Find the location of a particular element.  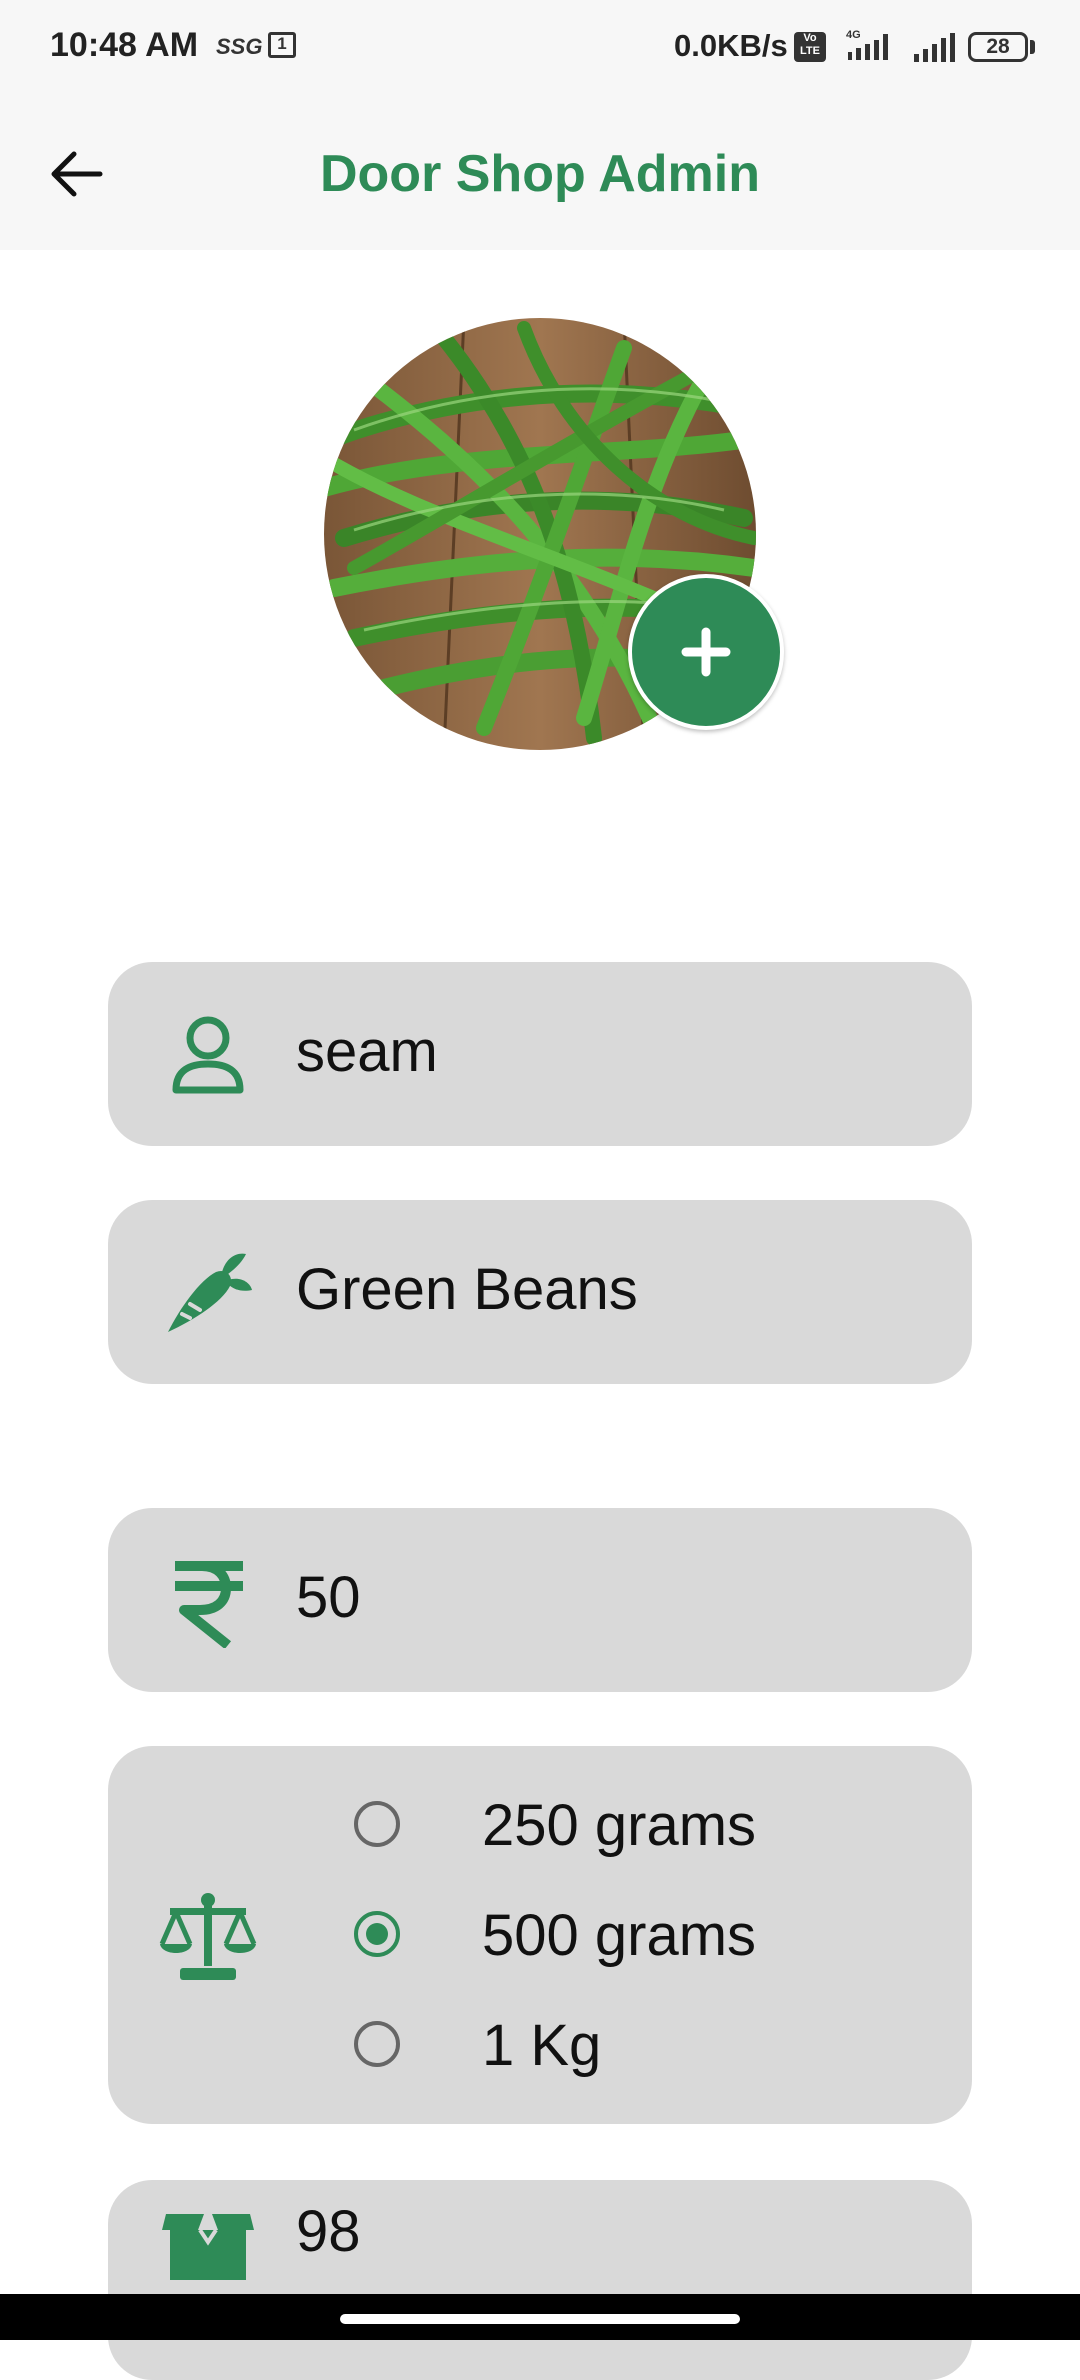

radio-label: 500 grams is located at coordinates (619, 1935).